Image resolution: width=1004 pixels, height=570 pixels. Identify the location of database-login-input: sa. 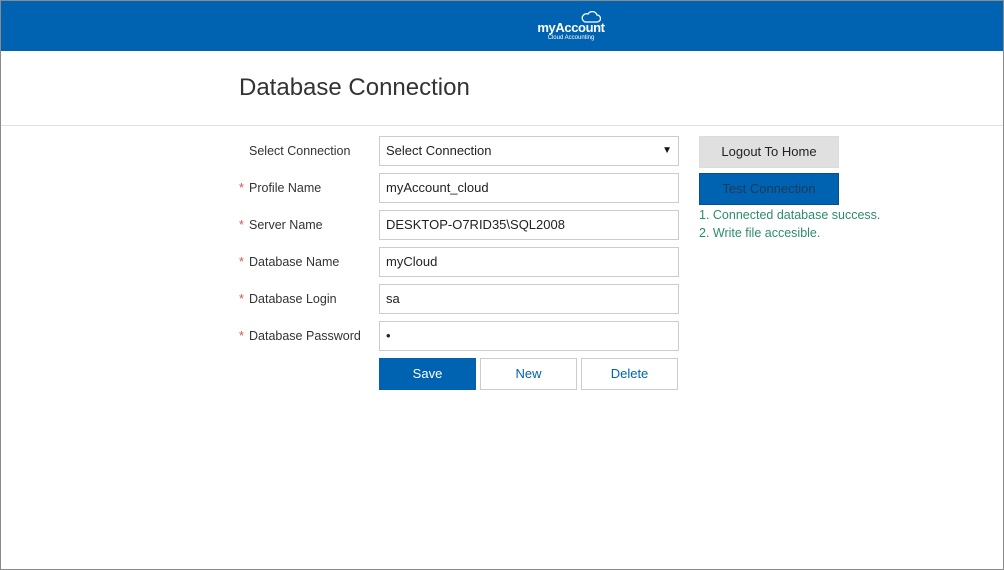
(529, 299).